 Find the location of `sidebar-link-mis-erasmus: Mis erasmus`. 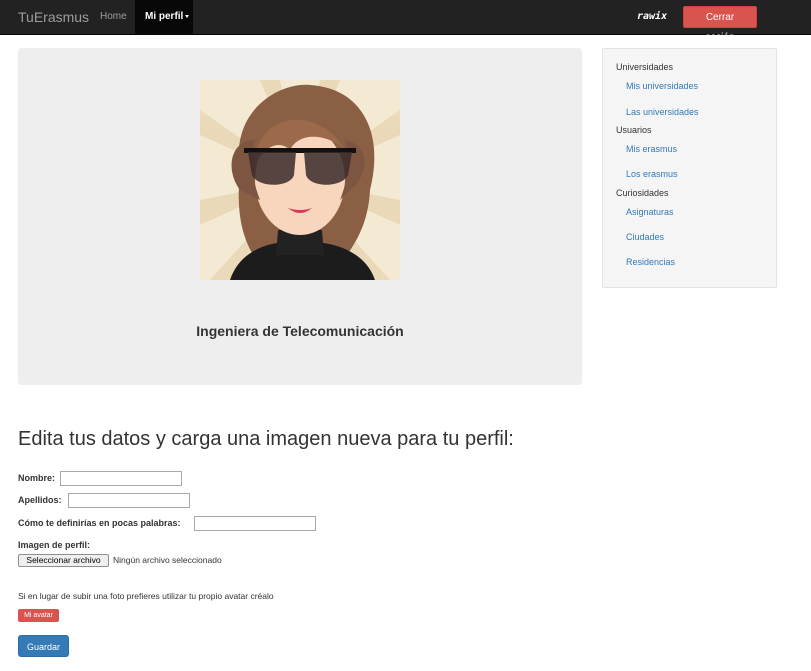

sidebar-link-mis-erasmus: Mis erasmus is located at coordinates (651, 149).